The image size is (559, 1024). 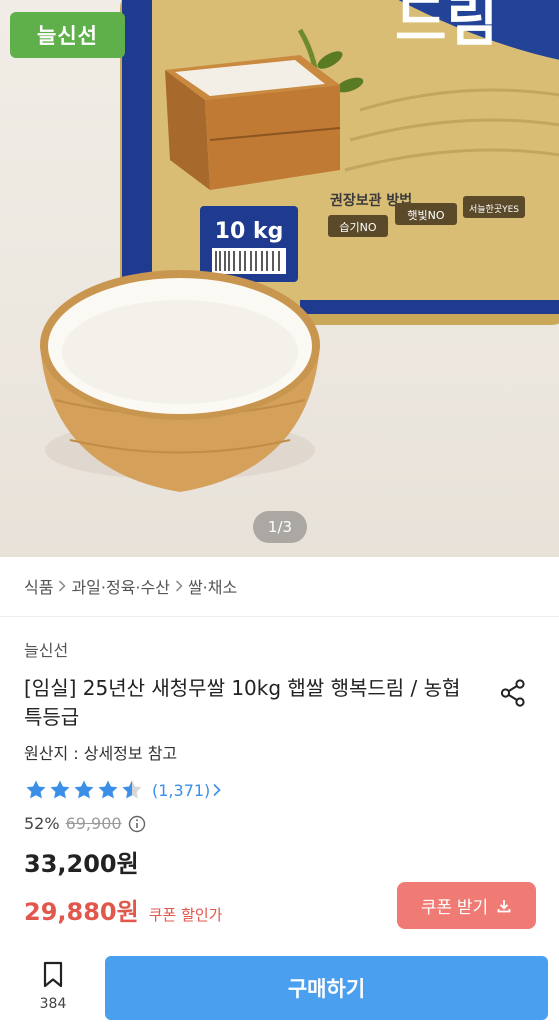 What do you see at coordinates (132, 789) in the screenshot?
I see `star-half-icon` at bounding box center [132, 789].